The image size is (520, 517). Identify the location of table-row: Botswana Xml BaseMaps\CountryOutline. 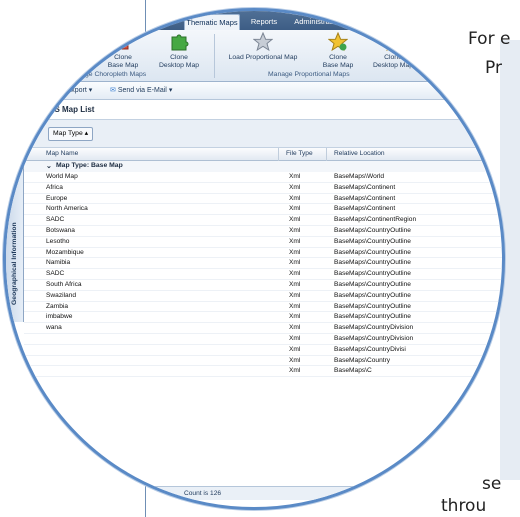
(263, 231).